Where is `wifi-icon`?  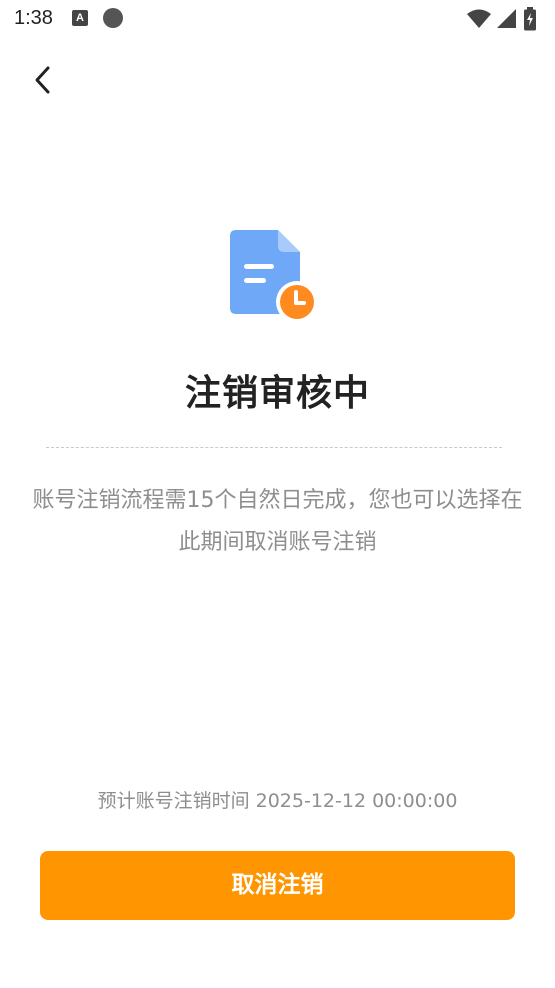 wifi-icon is located at coordinates (479, 18).